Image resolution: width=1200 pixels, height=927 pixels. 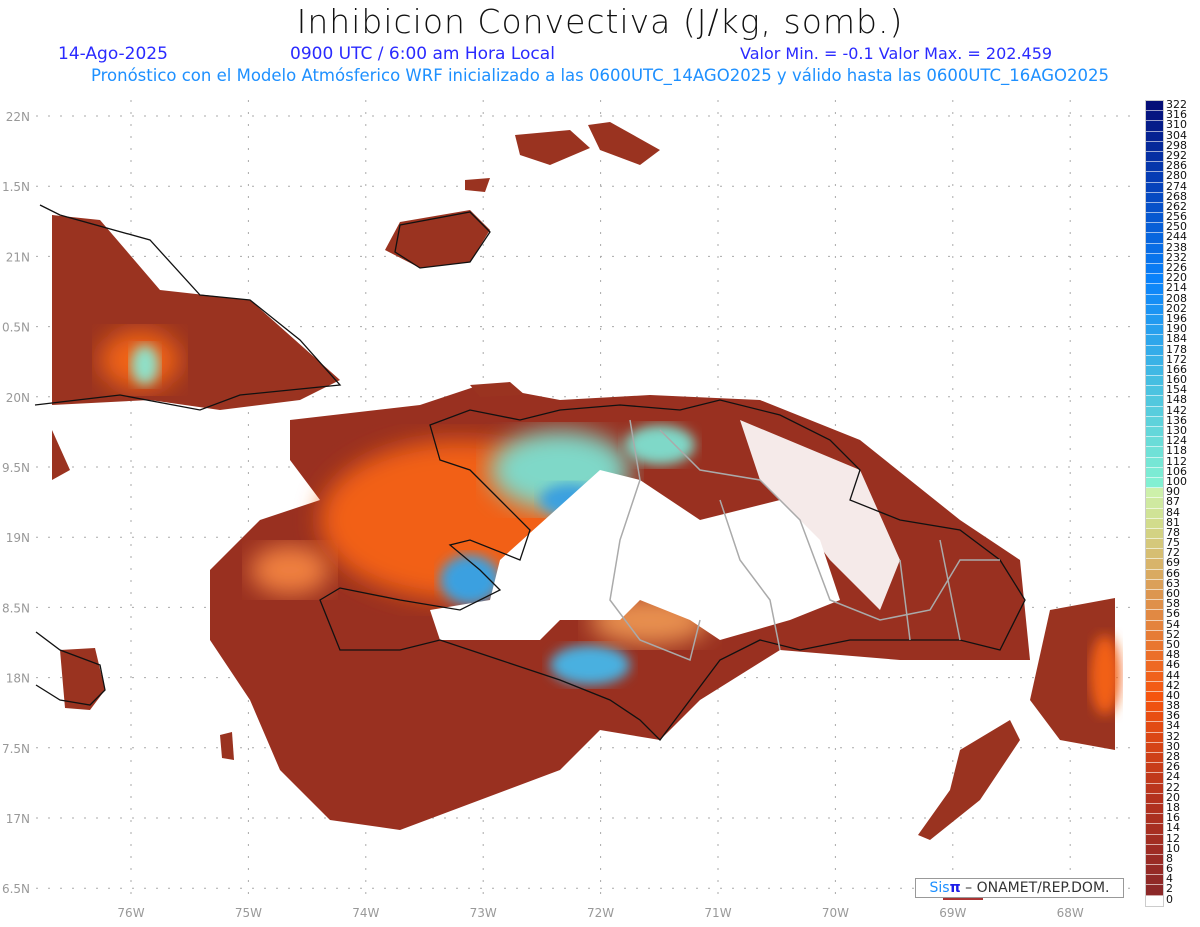 I want to click on lat-label: 9.5N, so click(x=16, y=468).